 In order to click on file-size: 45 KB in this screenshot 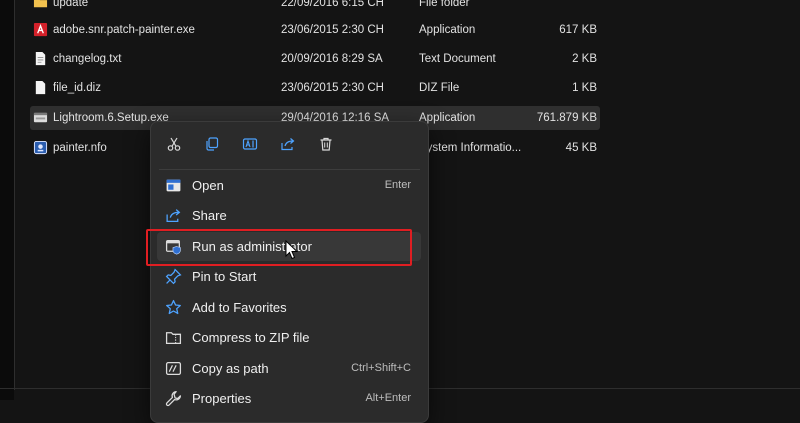, I will do `click(581, 148)`.